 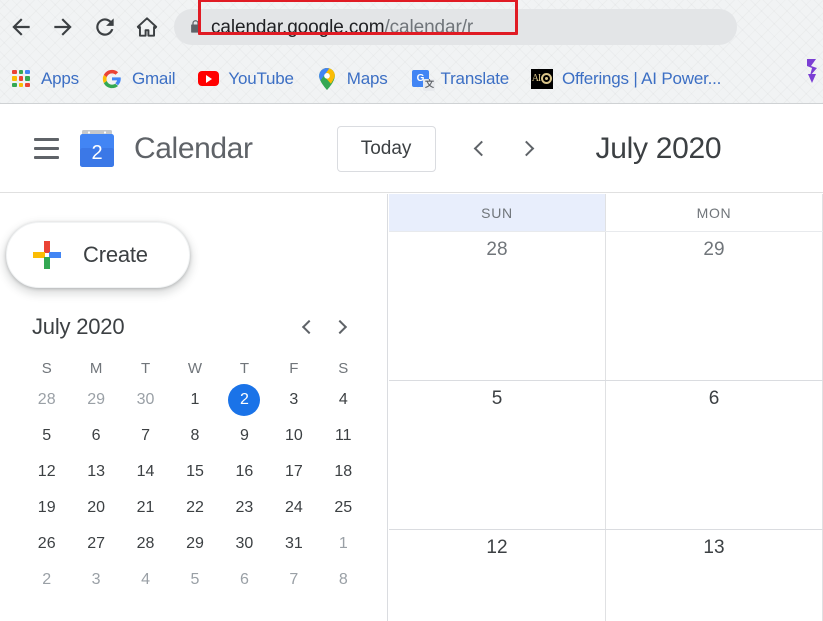 I want to click on mini-calendar-day: 22, so click(x=194, y=508).